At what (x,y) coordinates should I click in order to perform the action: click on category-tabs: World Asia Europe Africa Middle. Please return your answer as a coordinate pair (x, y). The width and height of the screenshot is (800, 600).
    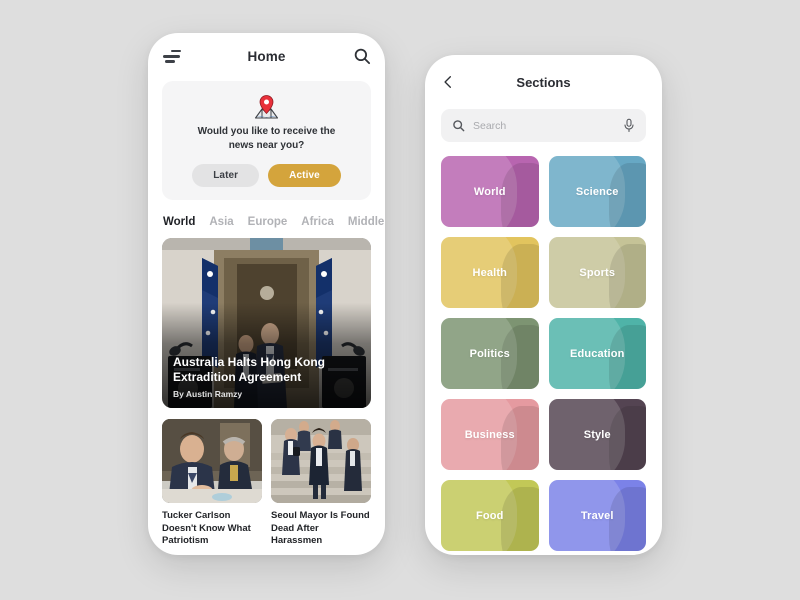
    Looking at the image, I should click on (266, 219).